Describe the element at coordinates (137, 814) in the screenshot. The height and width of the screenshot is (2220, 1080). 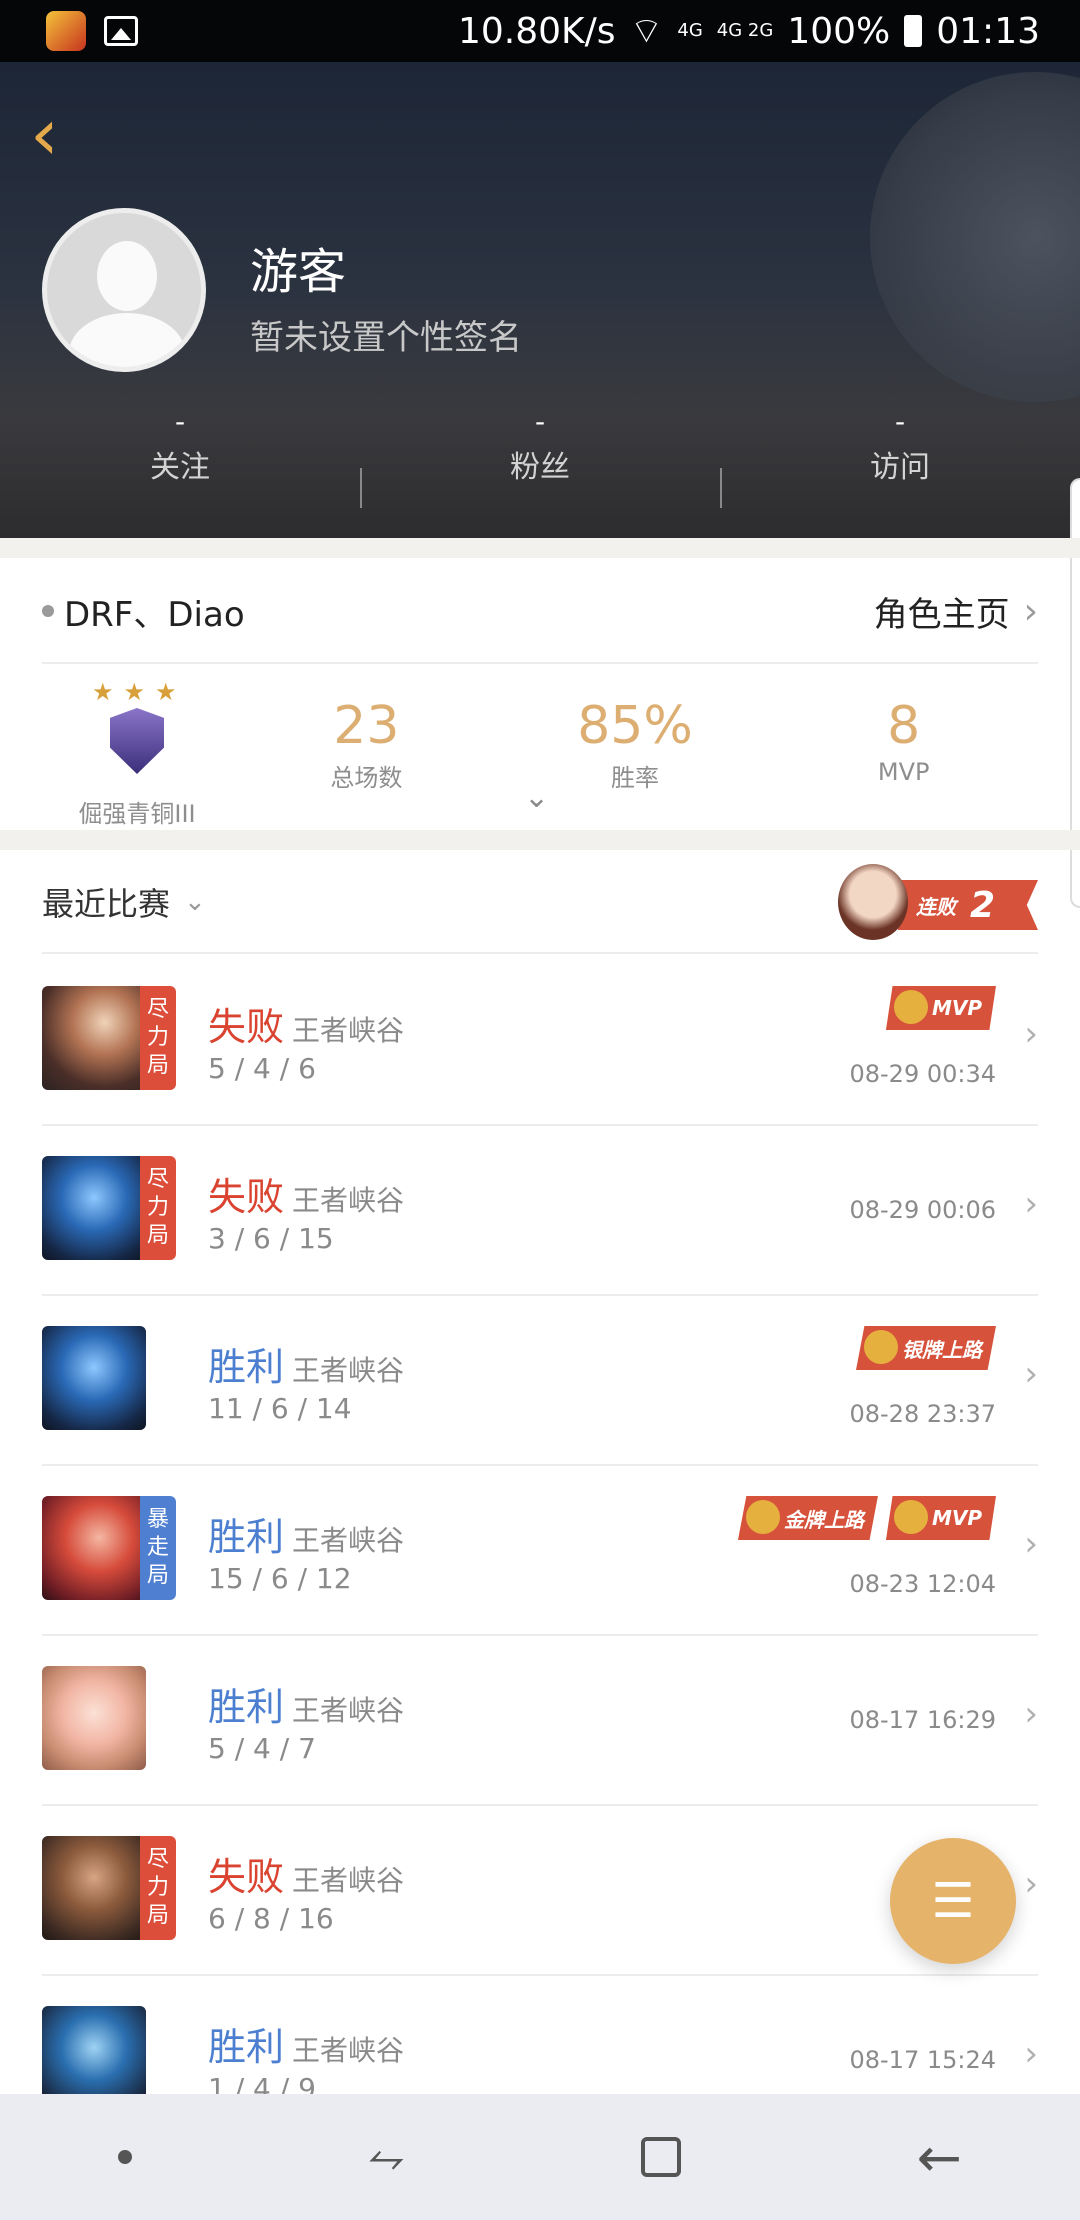
I see `rank-label: 倔强青铜III` at that location.